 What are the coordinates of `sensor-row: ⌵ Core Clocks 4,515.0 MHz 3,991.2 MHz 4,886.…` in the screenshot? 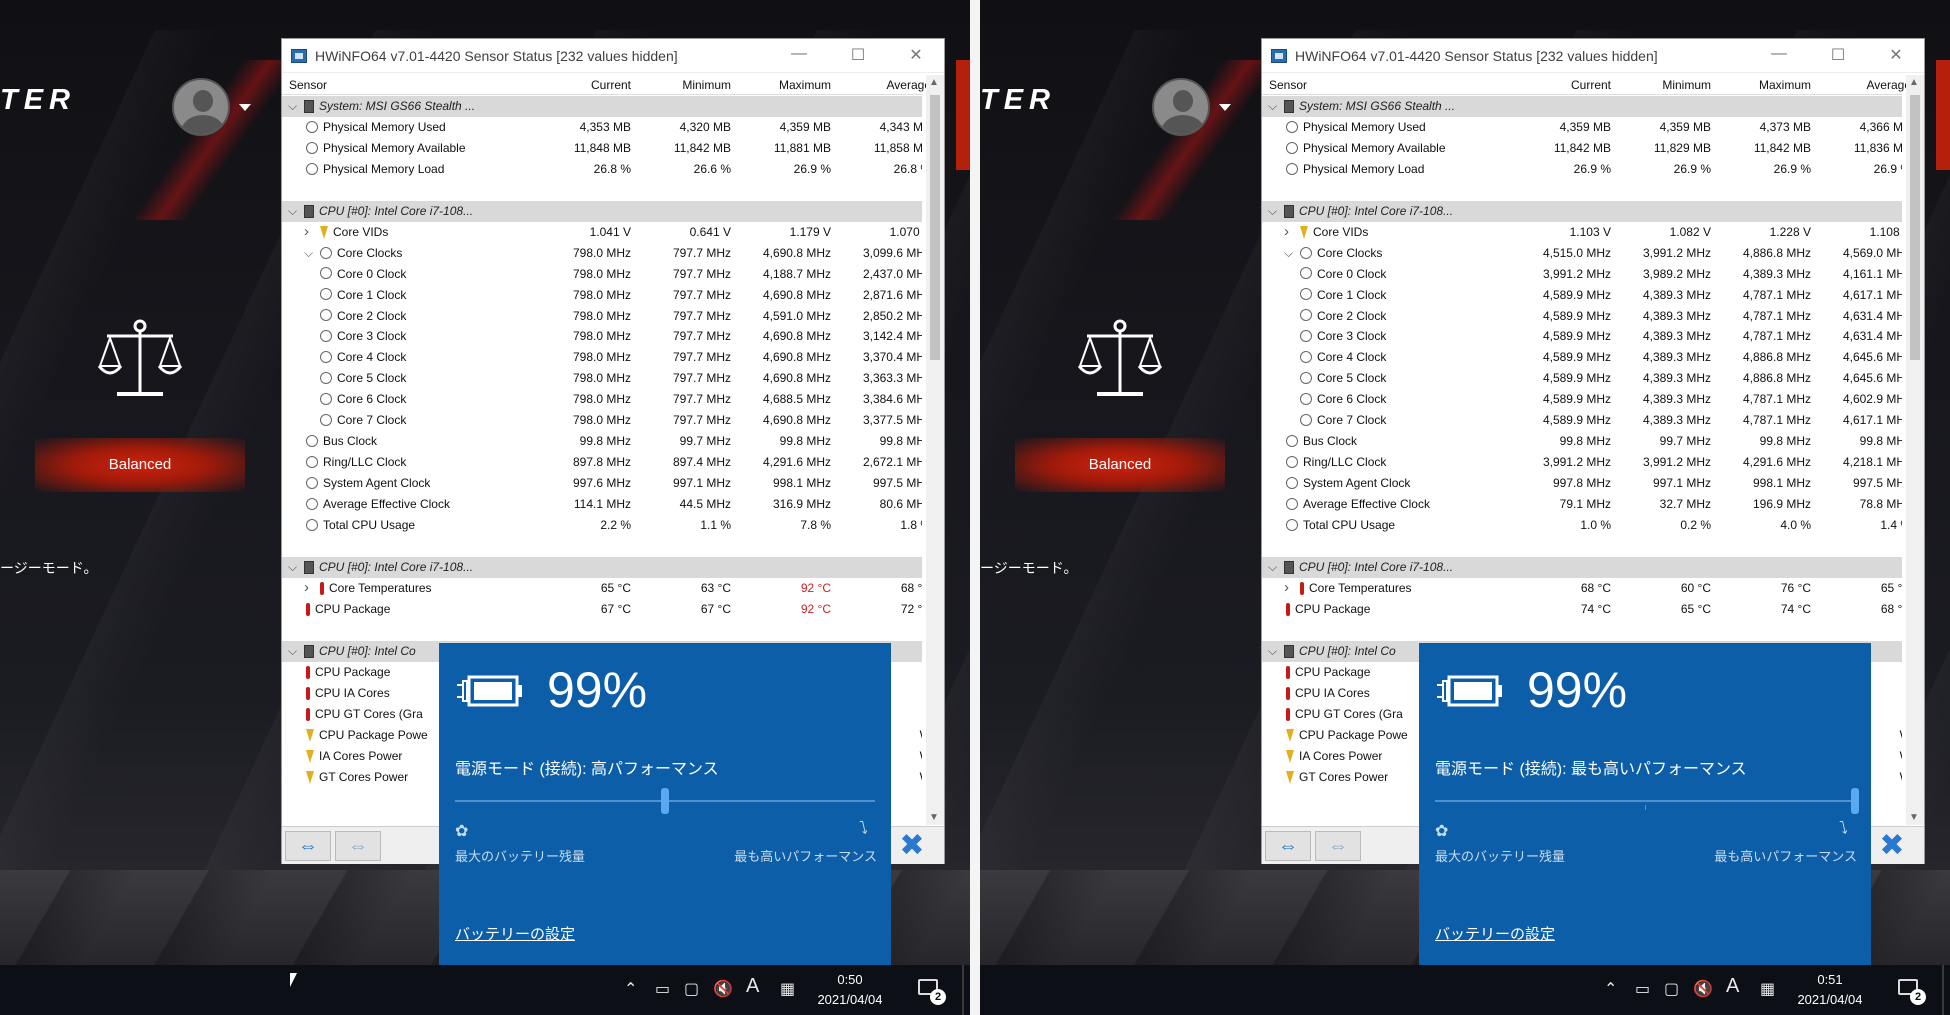 It's located at (1582, 253).